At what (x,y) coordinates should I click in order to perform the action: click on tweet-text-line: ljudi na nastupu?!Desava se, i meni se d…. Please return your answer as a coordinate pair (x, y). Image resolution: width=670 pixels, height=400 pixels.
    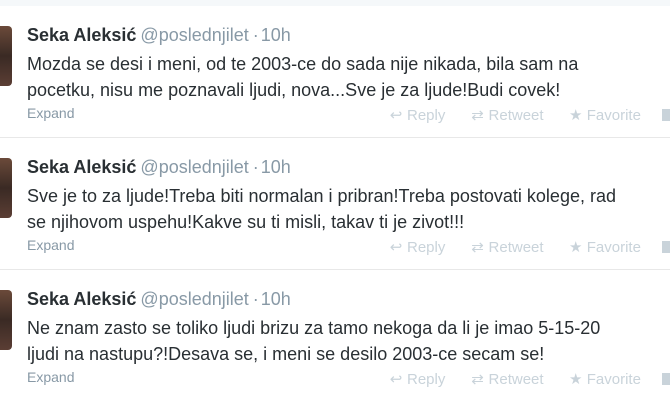
    Looking at the image, I should click on (286, 354).